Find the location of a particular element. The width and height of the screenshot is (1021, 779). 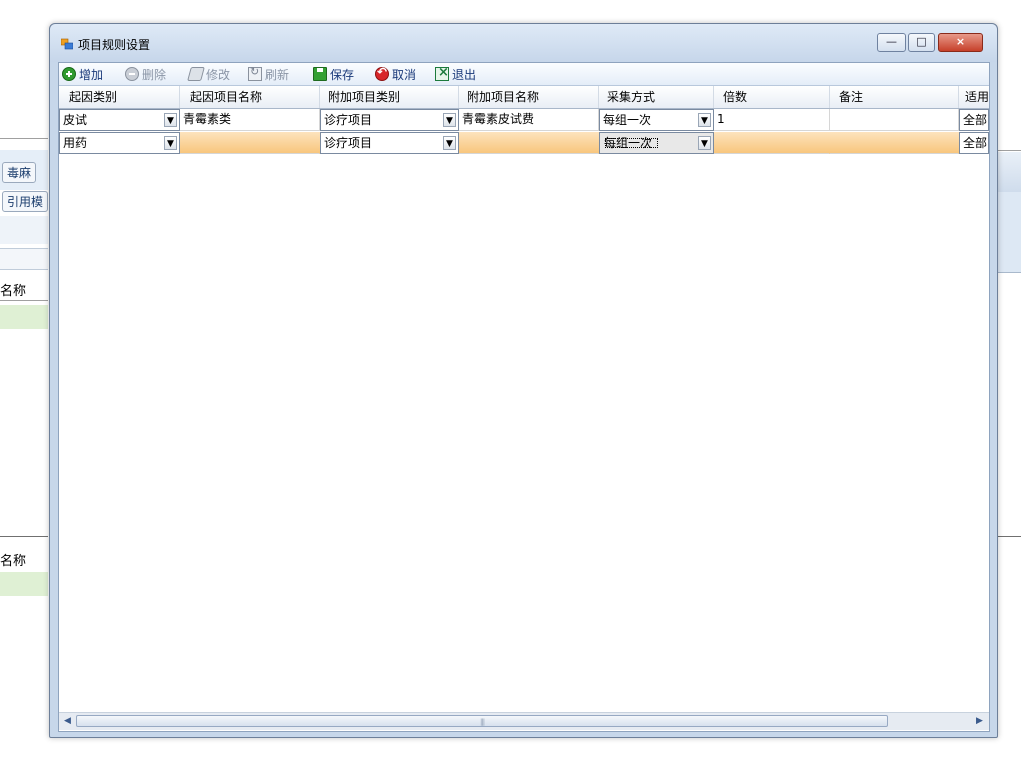

extra-item-cell: 青霉素皮试费 is located at coordinates (529, 120).